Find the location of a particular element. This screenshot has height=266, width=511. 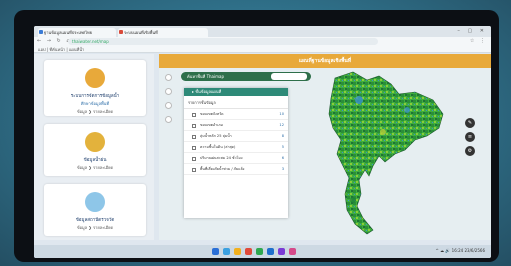

menu-icon: ≡ is located at coordinates (470, 137).